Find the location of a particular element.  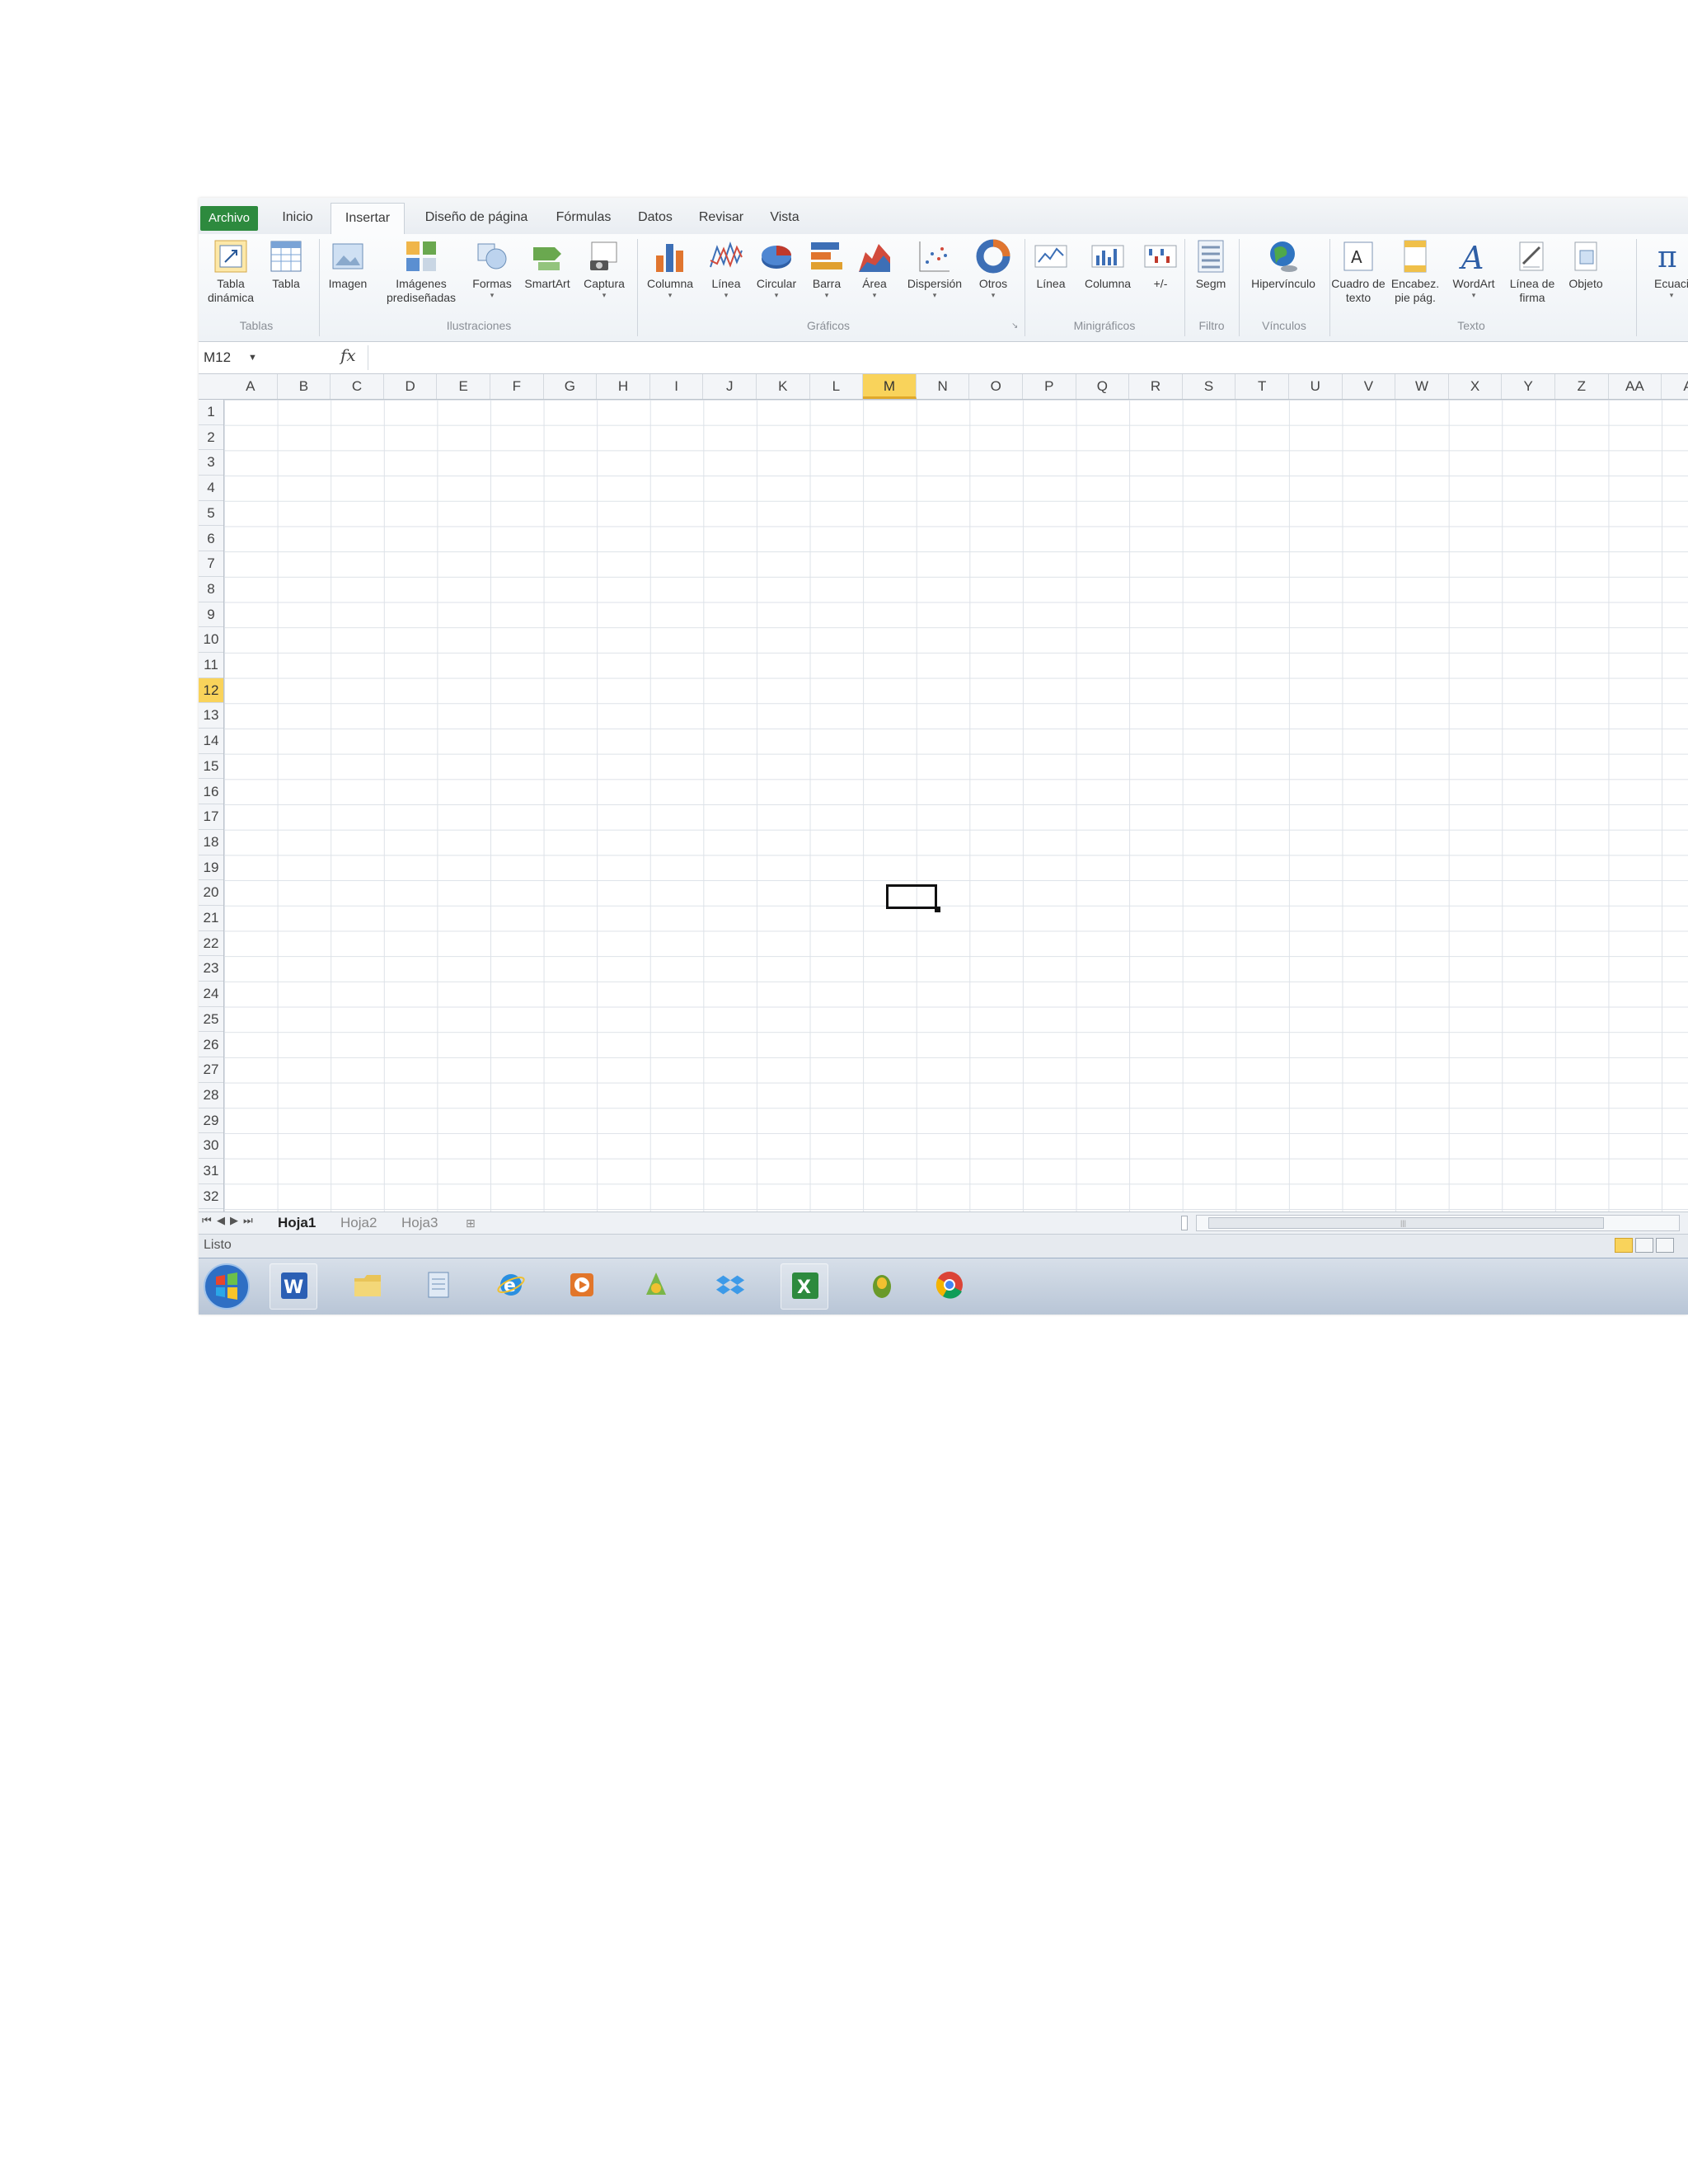

sheet-tab-hoja2: Hoja2 is located at coordinates (358, 1223).